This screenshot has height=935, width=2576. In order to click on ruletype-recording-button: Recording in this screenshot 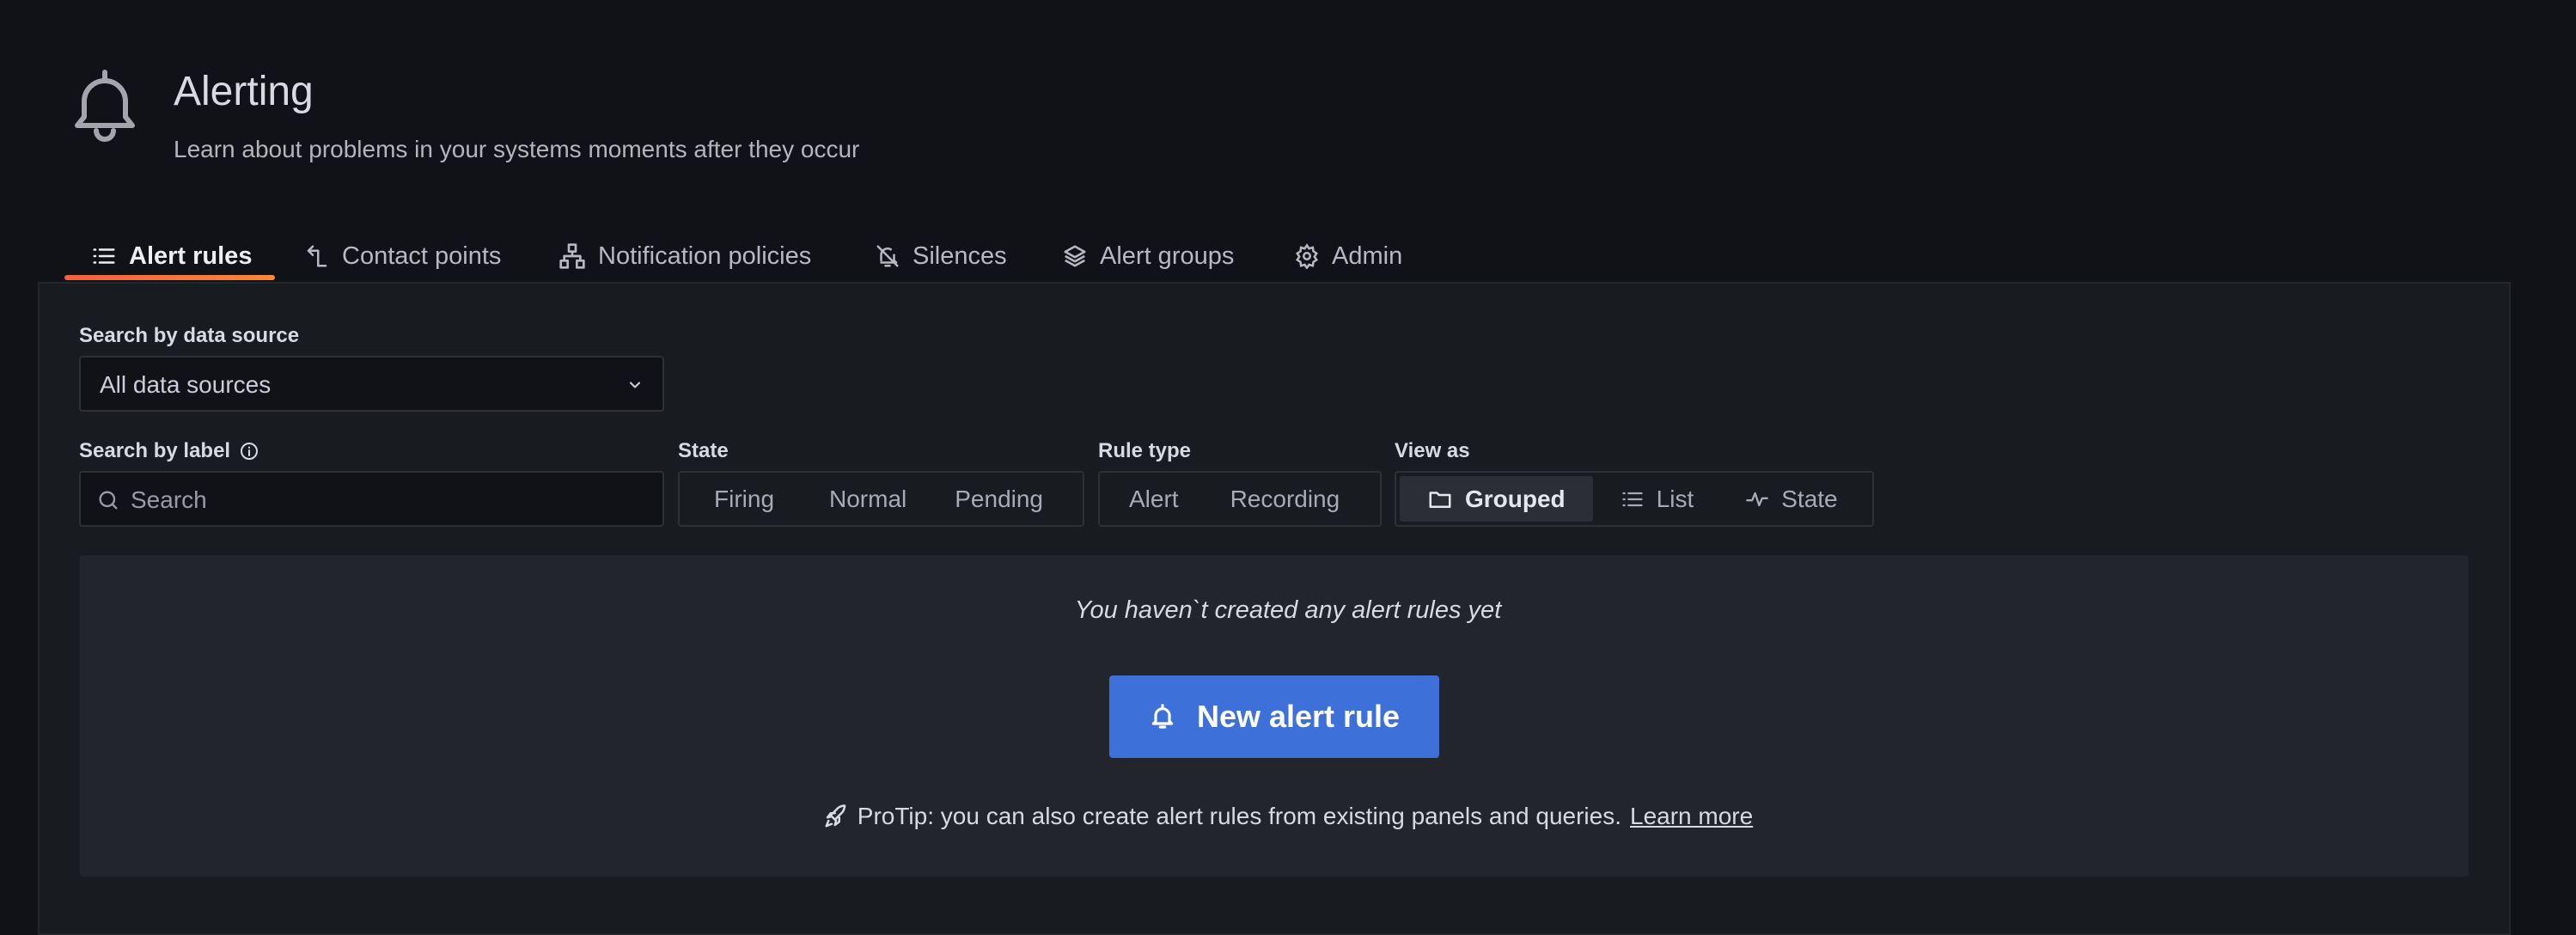, I will do `click(1285, 499)`.